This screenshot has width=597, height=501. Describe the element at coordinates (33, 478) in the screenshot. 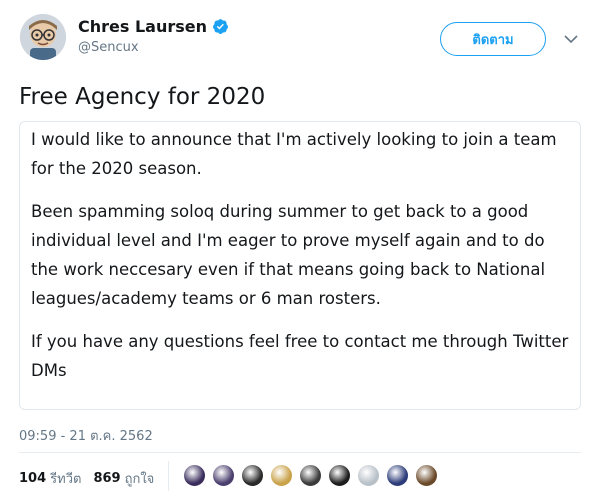

I see `retweet-count: 104` at that location.